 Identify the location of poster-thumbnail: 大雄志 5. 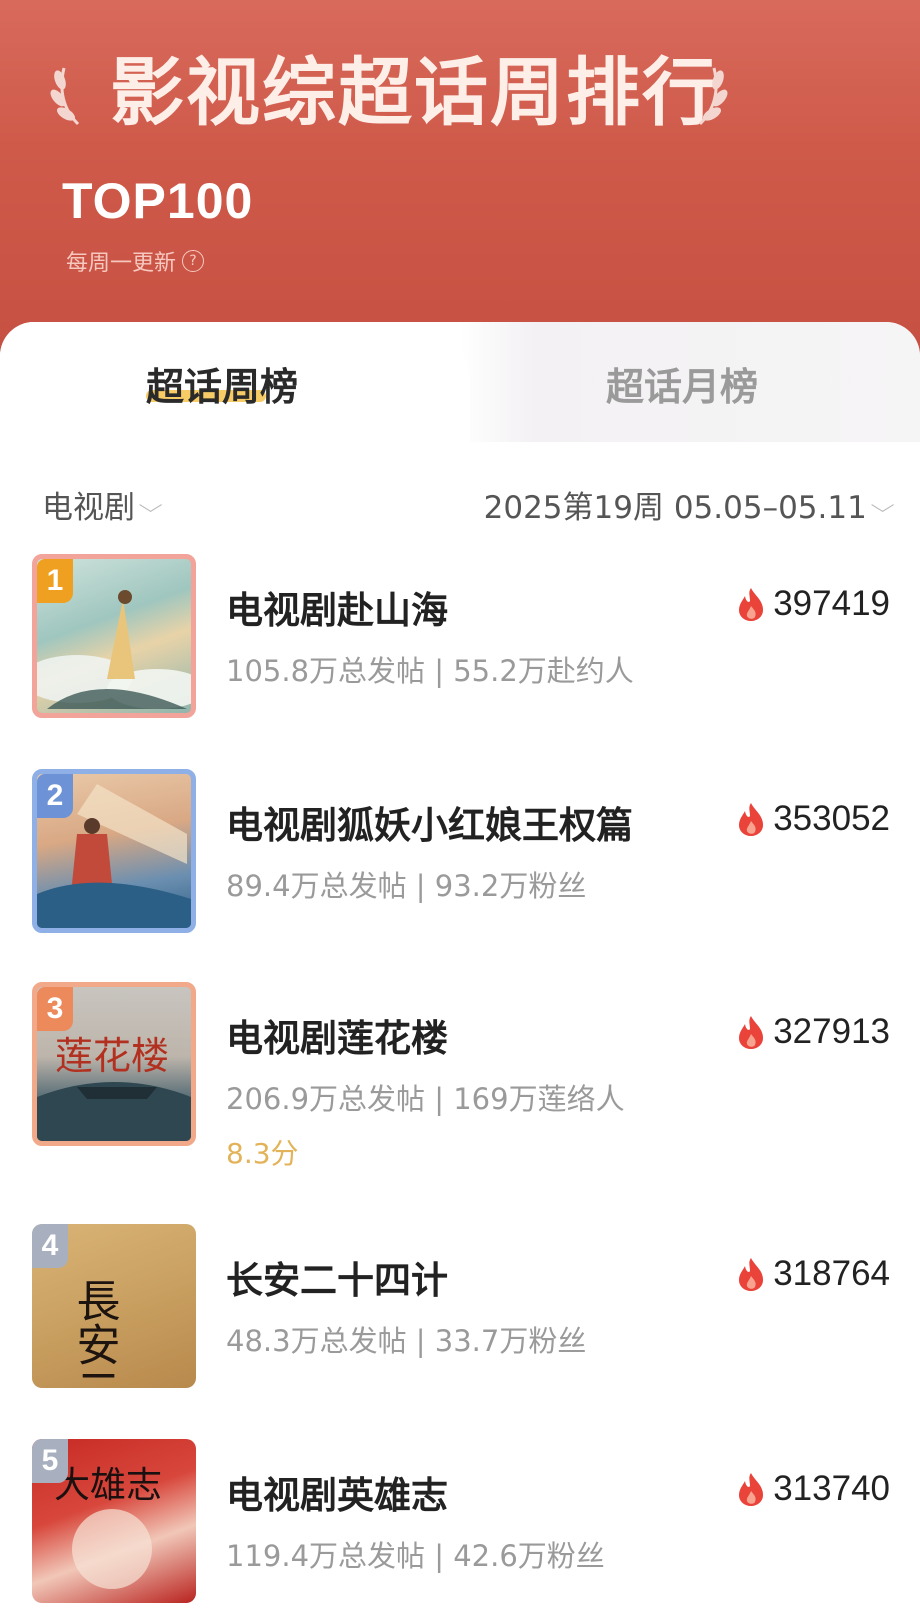
(114, 1521).